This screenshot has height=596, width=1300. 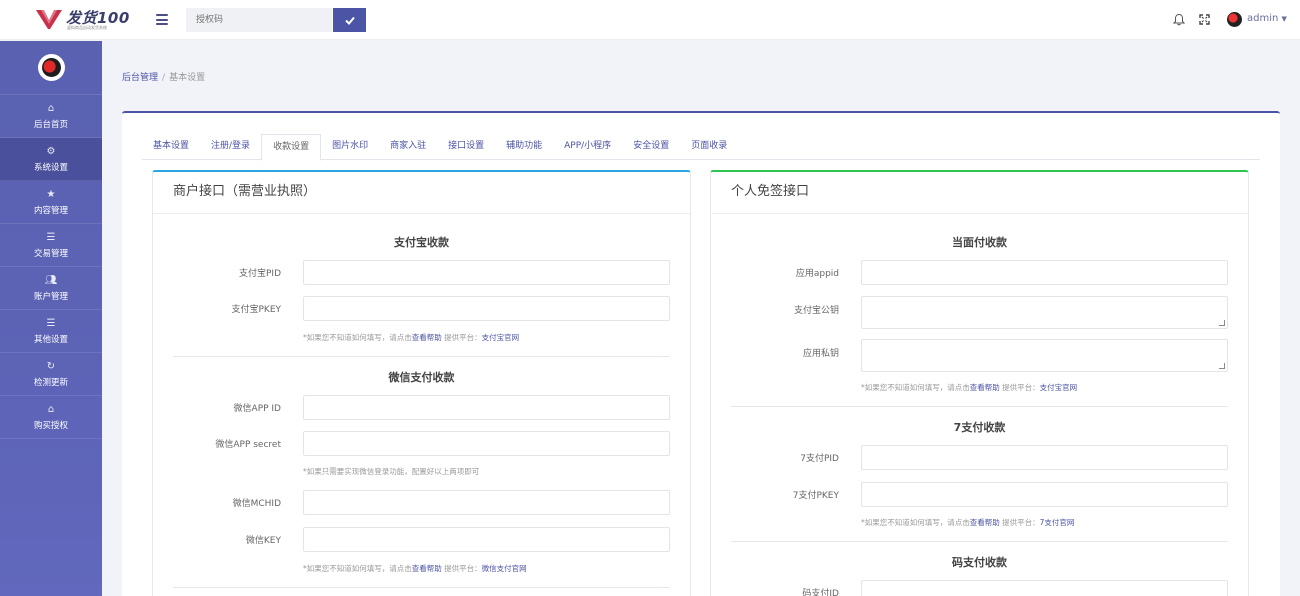 What do you see at coordinates (50, 124) in the screenshot?
I see `sidebar-item-label: 后台首页` at bounding box center [50, 124].